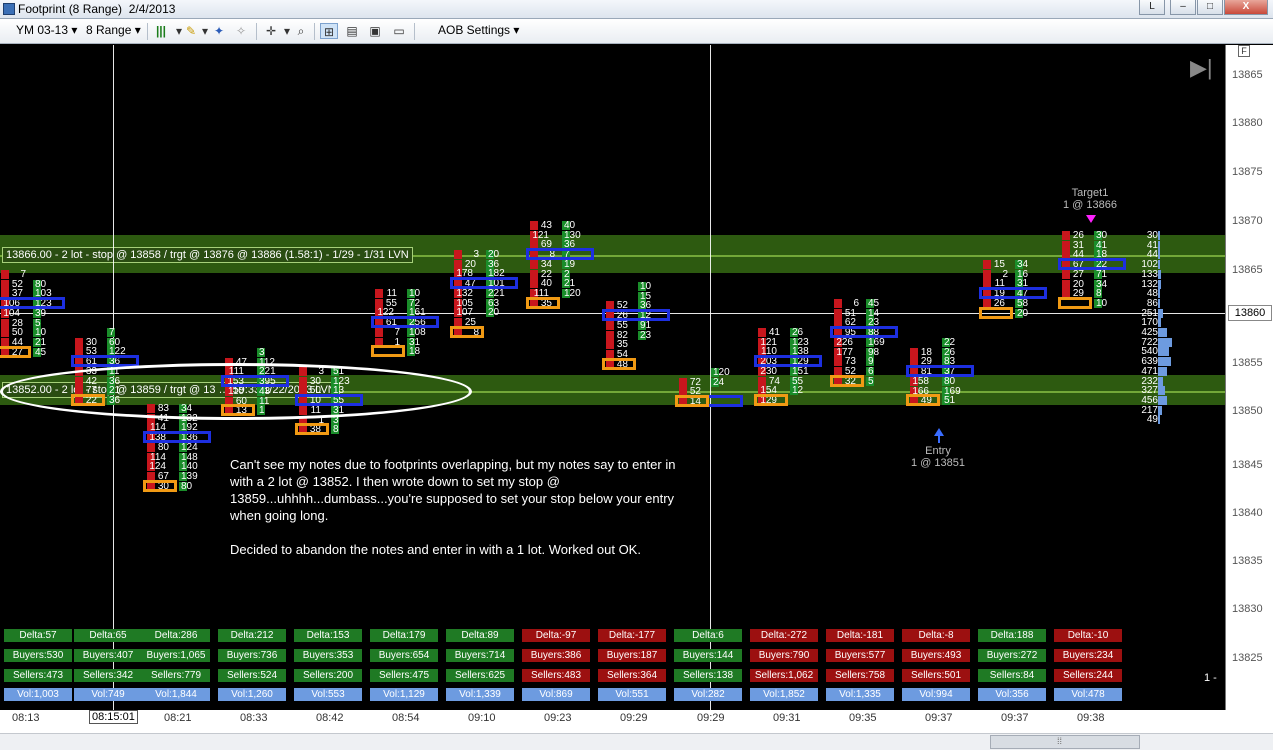 The image size is (1273, 750). I want to click on skip-to-end-icon: ▶|, so click(1201, 68).